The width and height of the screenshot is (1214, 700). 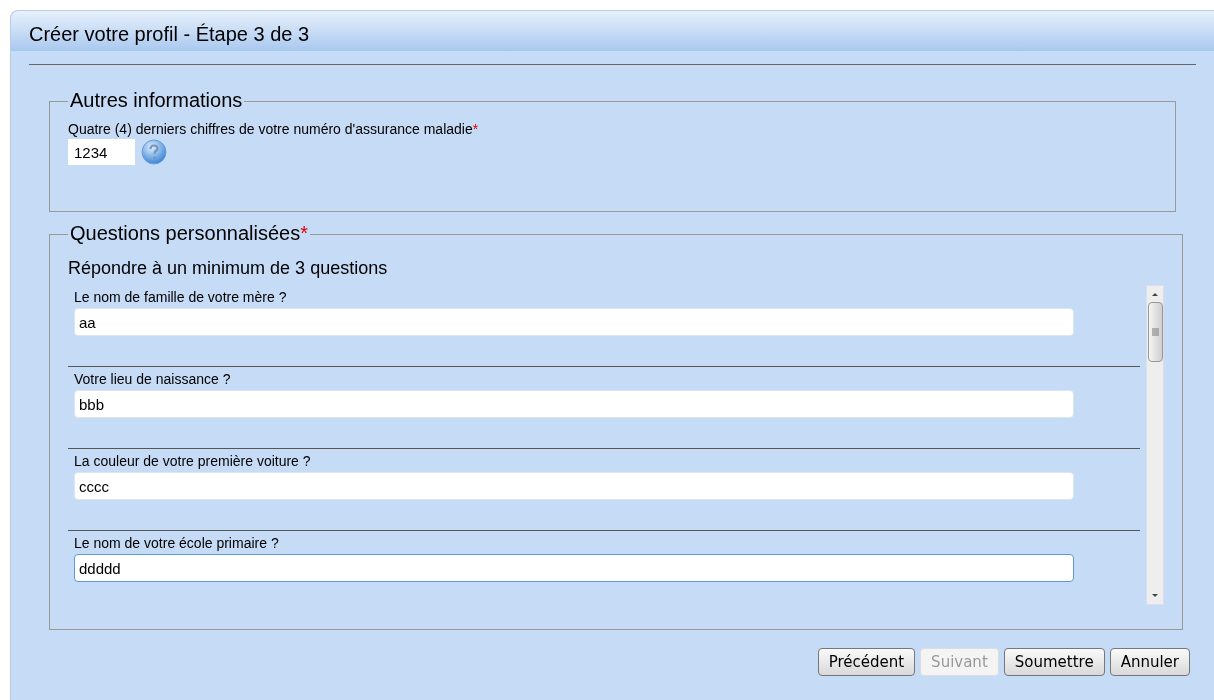 I want to click on section-legend: Questions personnalisées*, so click(x=189, y=233).